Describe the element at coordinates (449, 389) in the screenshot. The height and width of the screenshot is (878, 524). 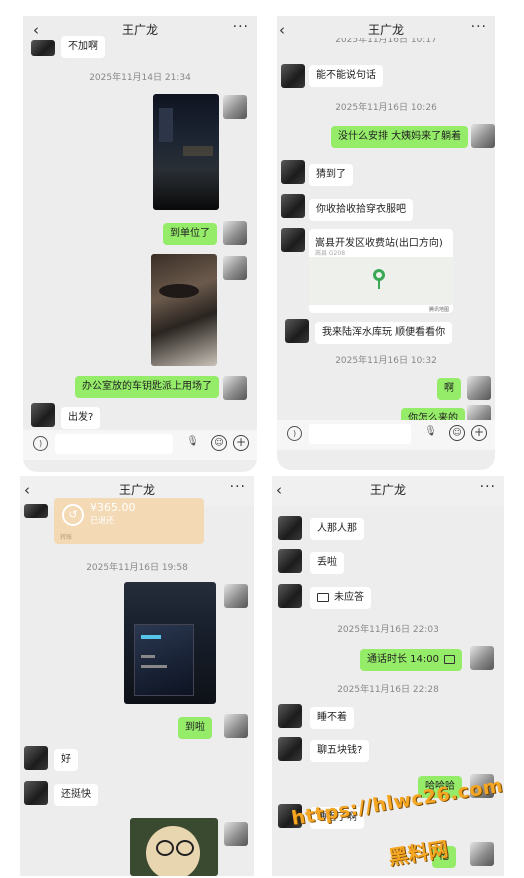
I see `outgoing-message: 啊` at that location.